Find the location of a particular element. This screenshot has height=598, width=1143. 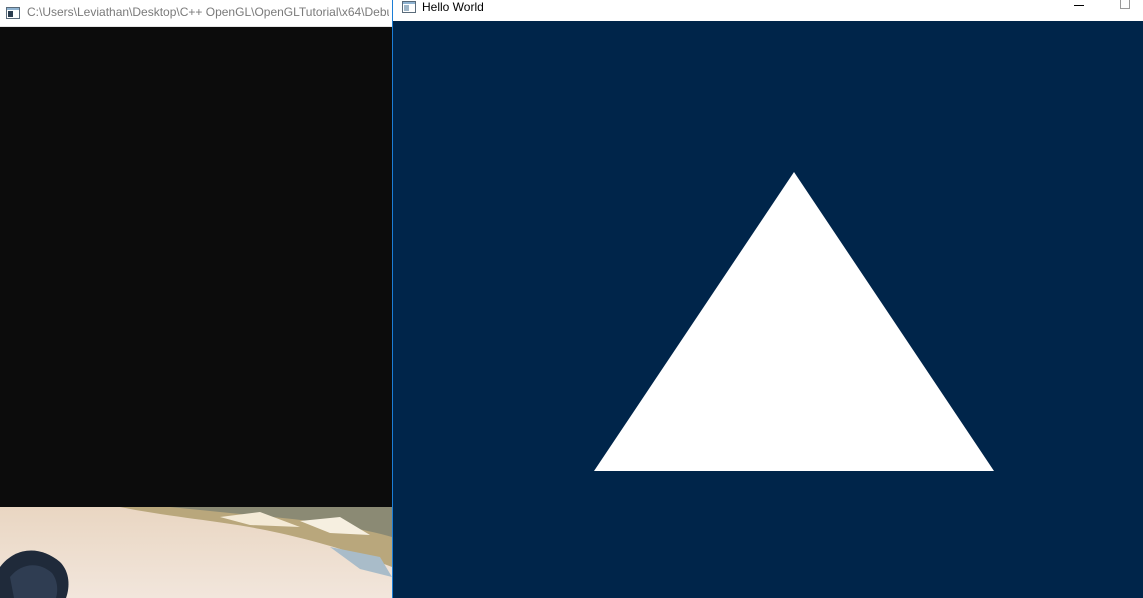

opengl-titlebar: Hello World is located at coordinates (768, 10).